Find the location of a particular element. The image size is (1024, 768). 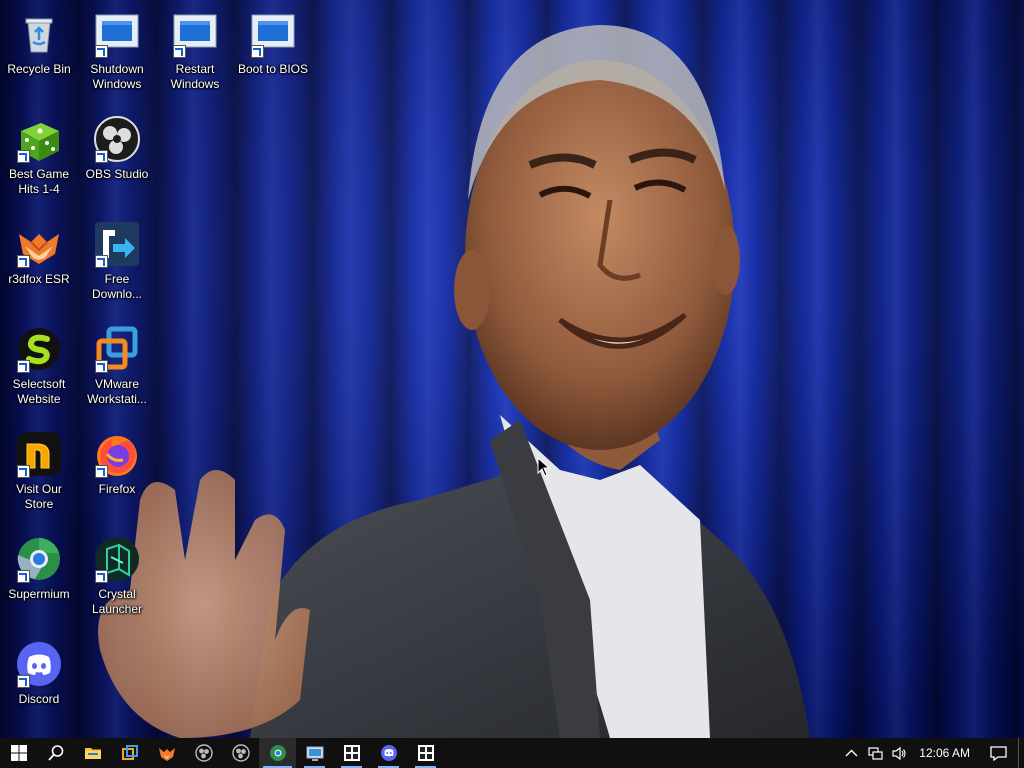

notification-icon is located at coordinates (998, 753).